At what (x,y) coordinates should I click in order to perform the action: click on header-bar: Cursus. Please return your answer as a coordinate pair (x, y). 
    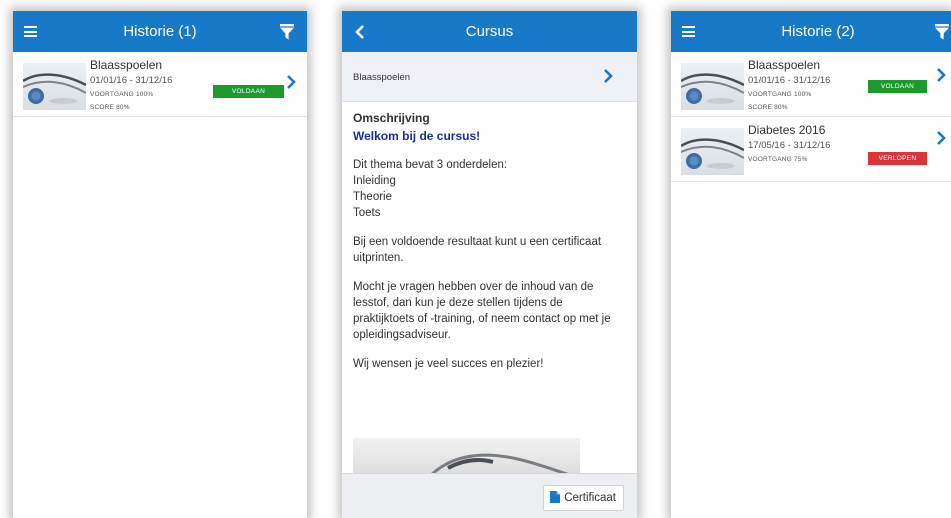
    Looking at the image, I should click on (489, 31).